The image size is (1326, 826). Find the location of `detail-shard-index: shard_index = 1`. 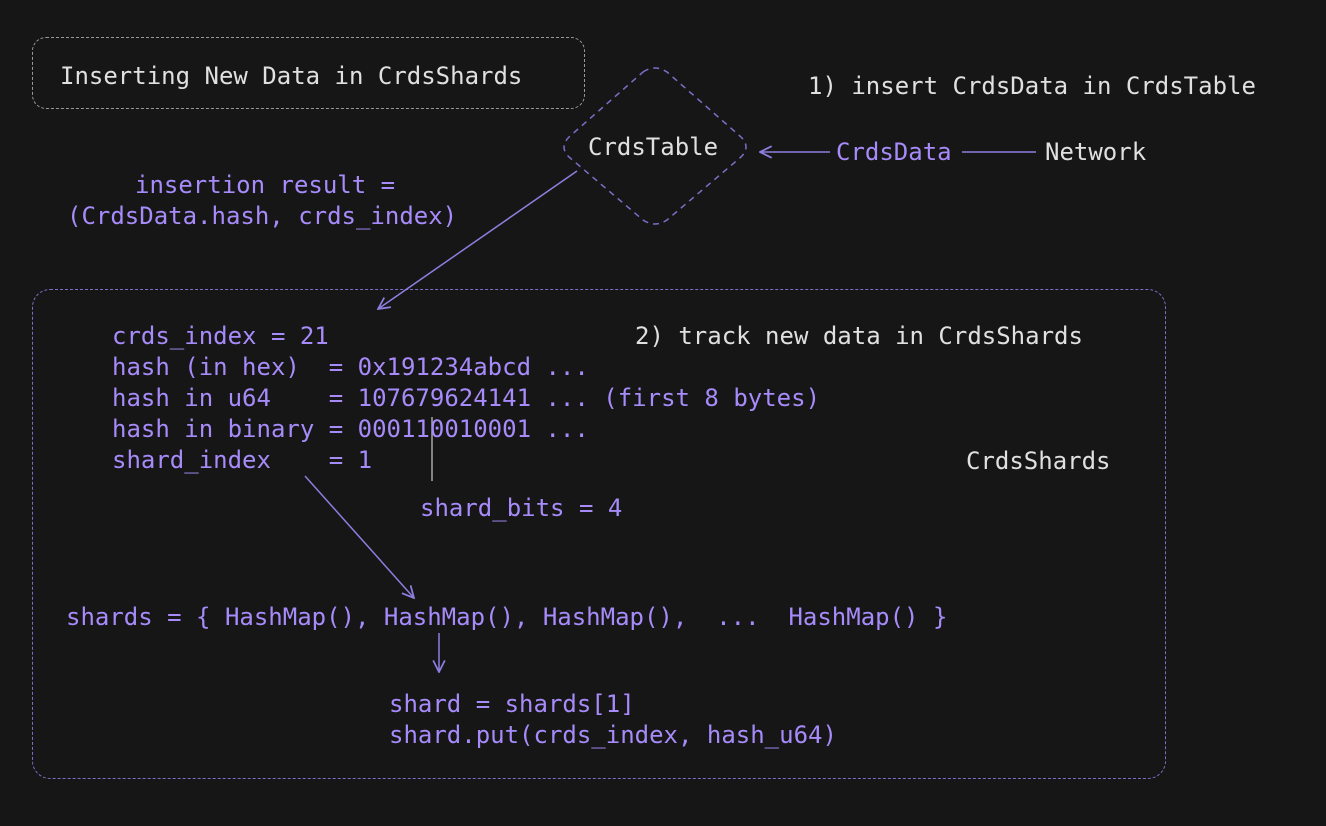

detail-shard-index: shard_index = 1 is located at coordinates (242, 460).